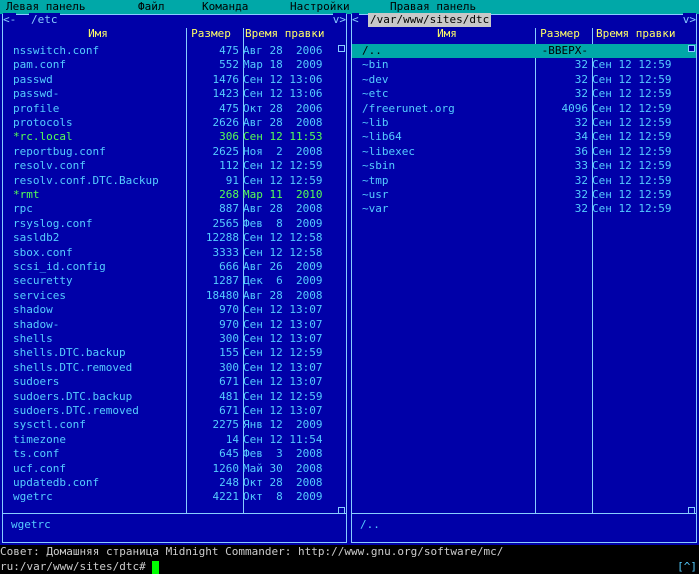 The height and width of the screenshot is (574, 699). I want to click on file-row: updatedb.conf 248 Окт 28 2008, so click(174, 483).